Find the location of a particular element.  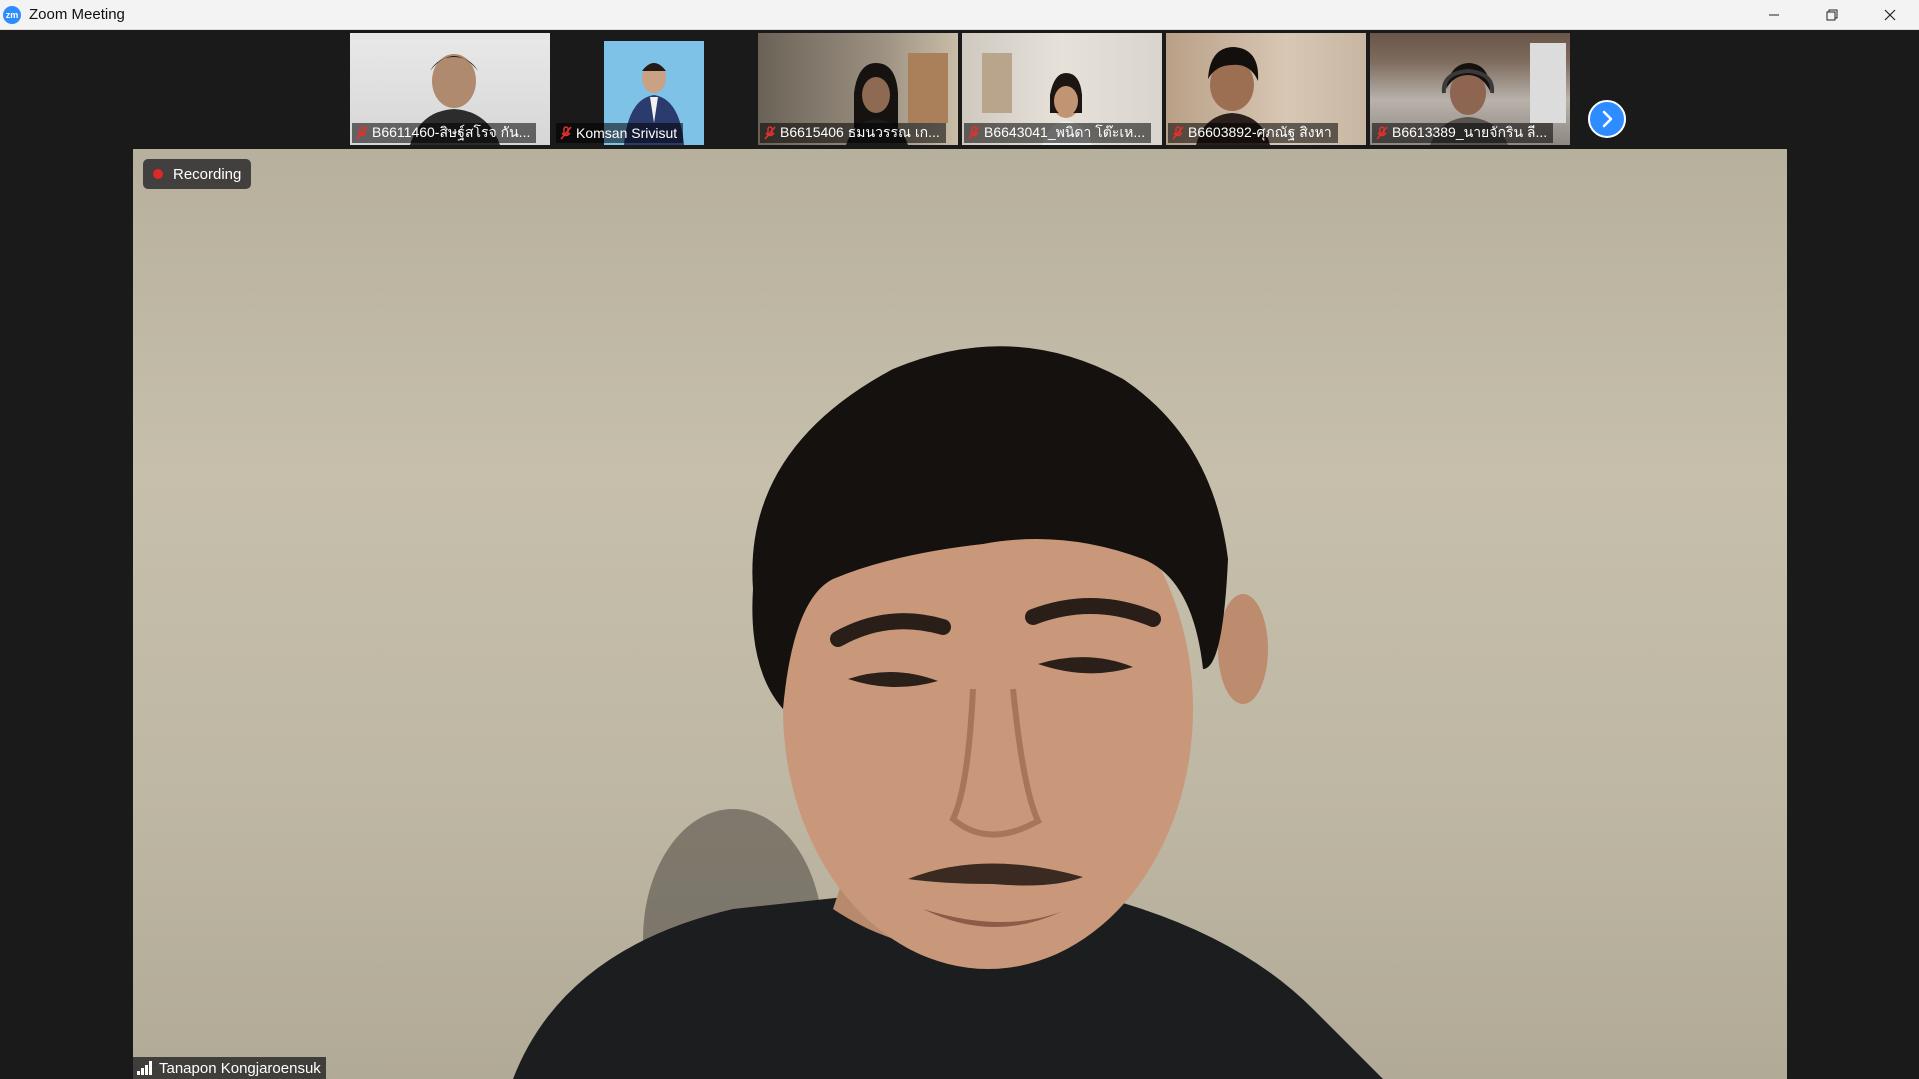

close-button is located at coordinates (1890, 14).